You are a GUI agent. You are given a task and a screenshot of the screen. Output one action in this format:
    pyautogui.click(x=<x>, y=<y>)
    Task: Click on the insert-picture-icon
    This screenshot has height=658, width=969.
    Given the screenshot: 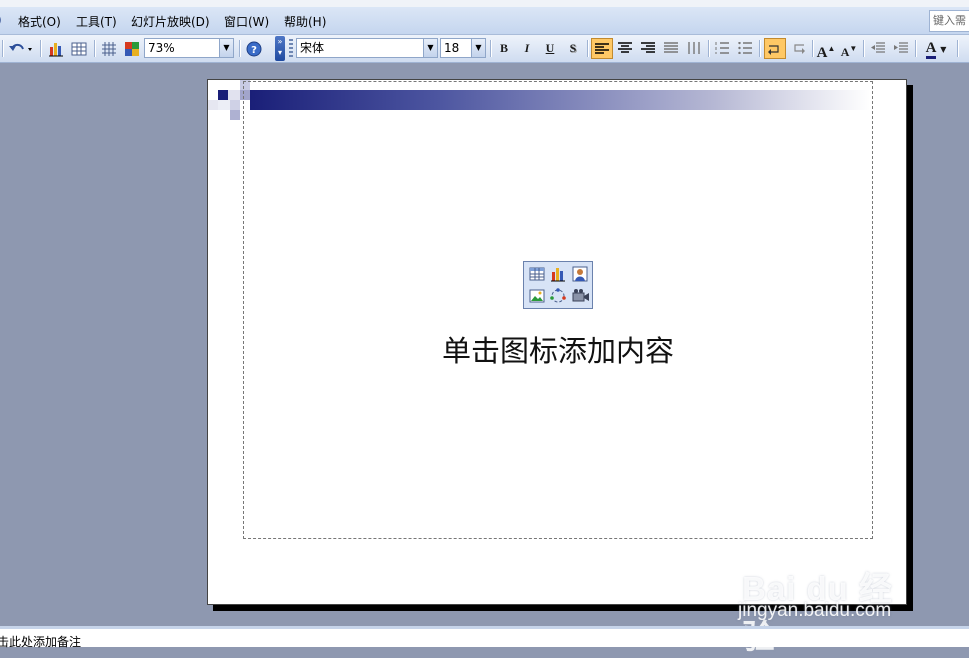 What is the action you would take?
    pyautogui.click(x=537, y=296)
    